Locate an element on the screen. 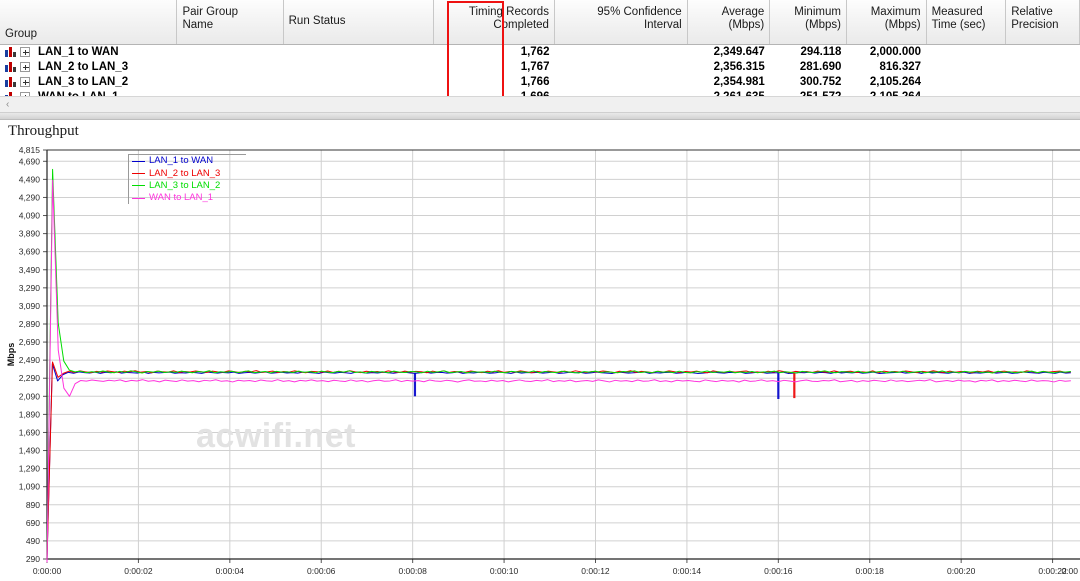 The width and height of the screenshot is (1080, 581). table-cell-group-label: LAN_1 to WAN is located at coordinates (78, 51).